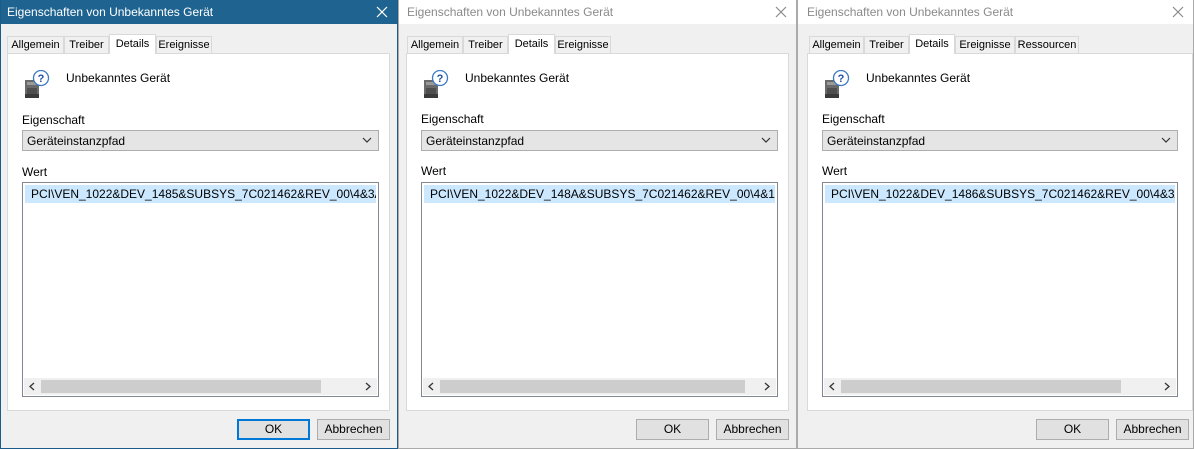  What do you see at coordinates (1047, 44) in the screenshot?
I see `tab-ressourcen: Ressourcen` at bounding box center [1047, 44].